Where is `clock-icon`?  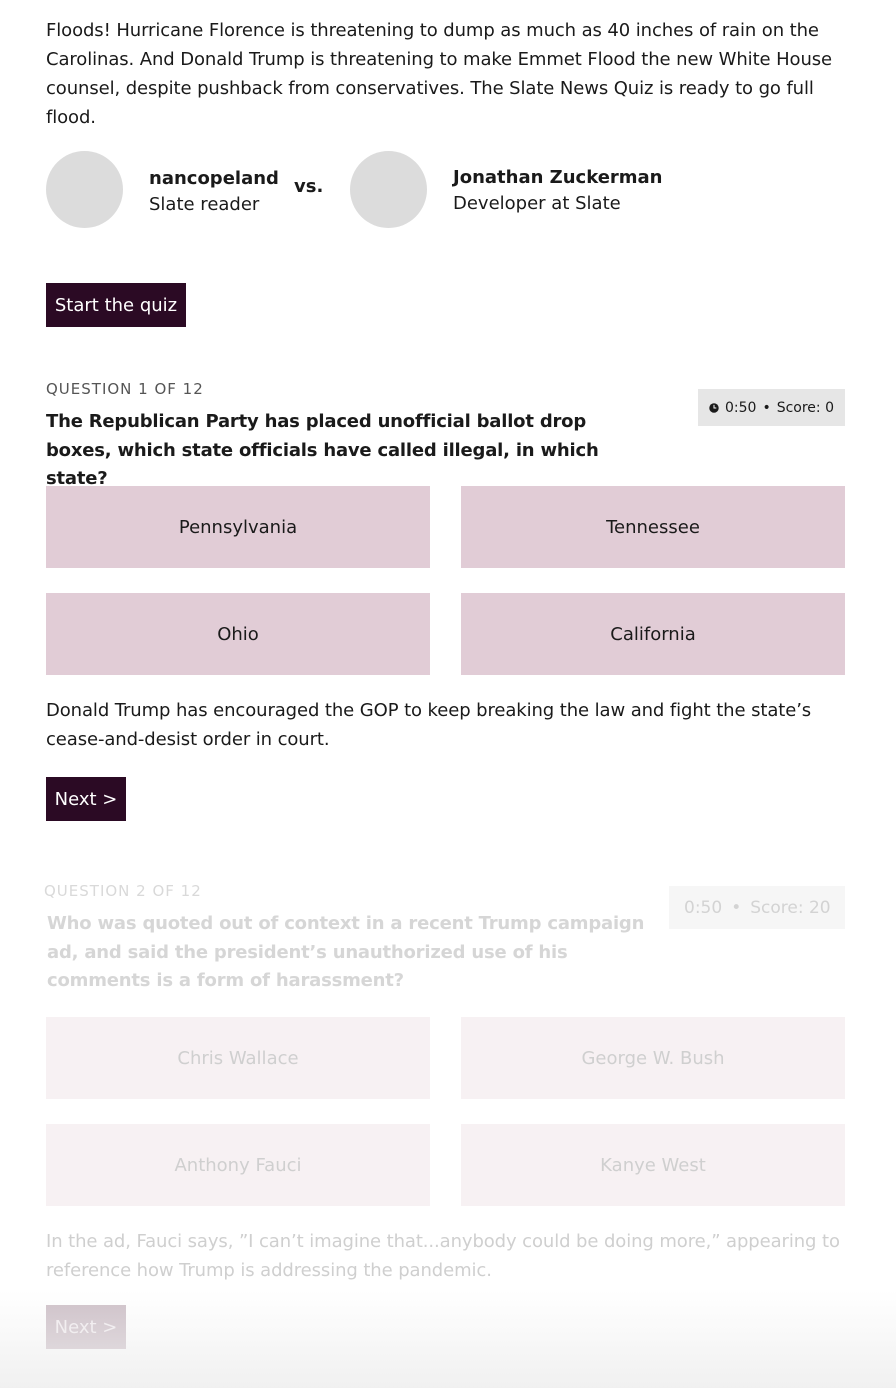 clock-icon is located at coordinates (714, 407).